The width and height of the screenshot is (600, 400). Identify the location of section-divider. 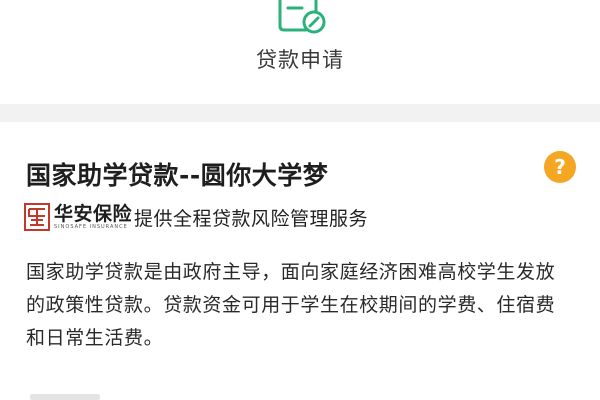
(300, 113).